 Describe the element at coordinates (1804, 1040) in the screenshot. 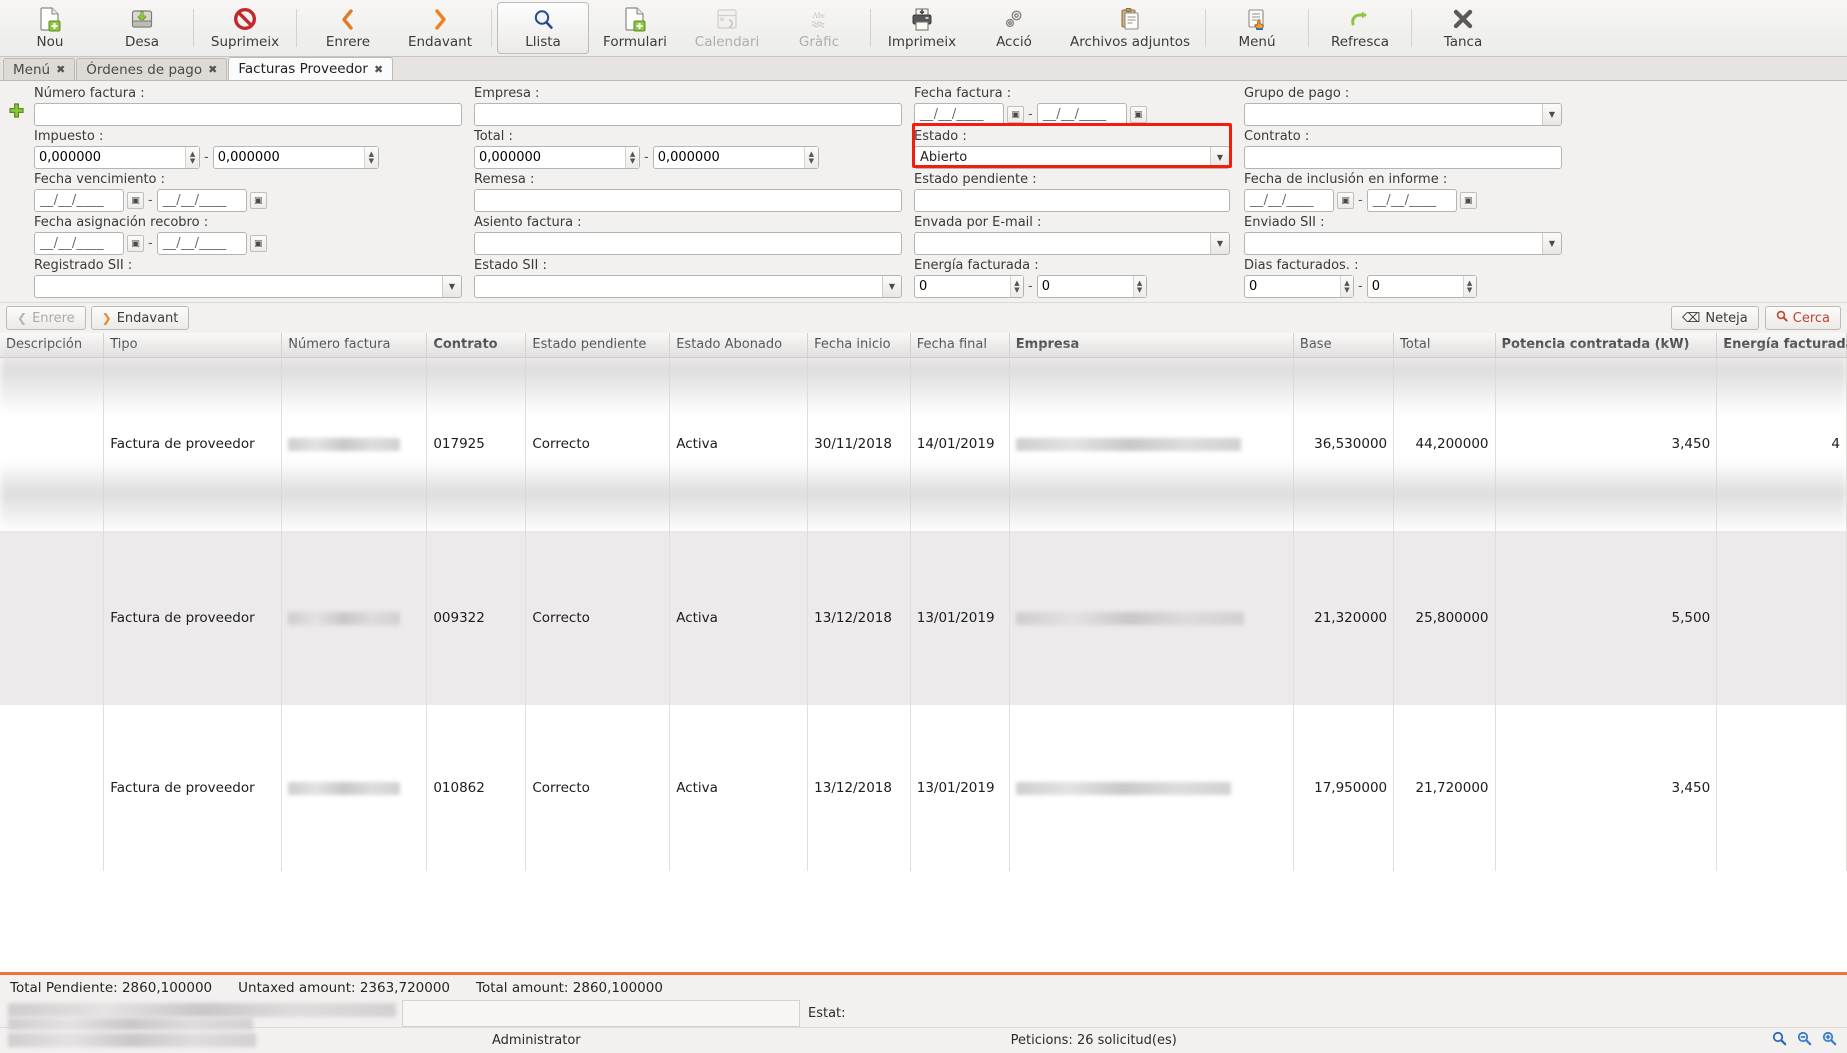

I see `zoom-out-icon` at that location.